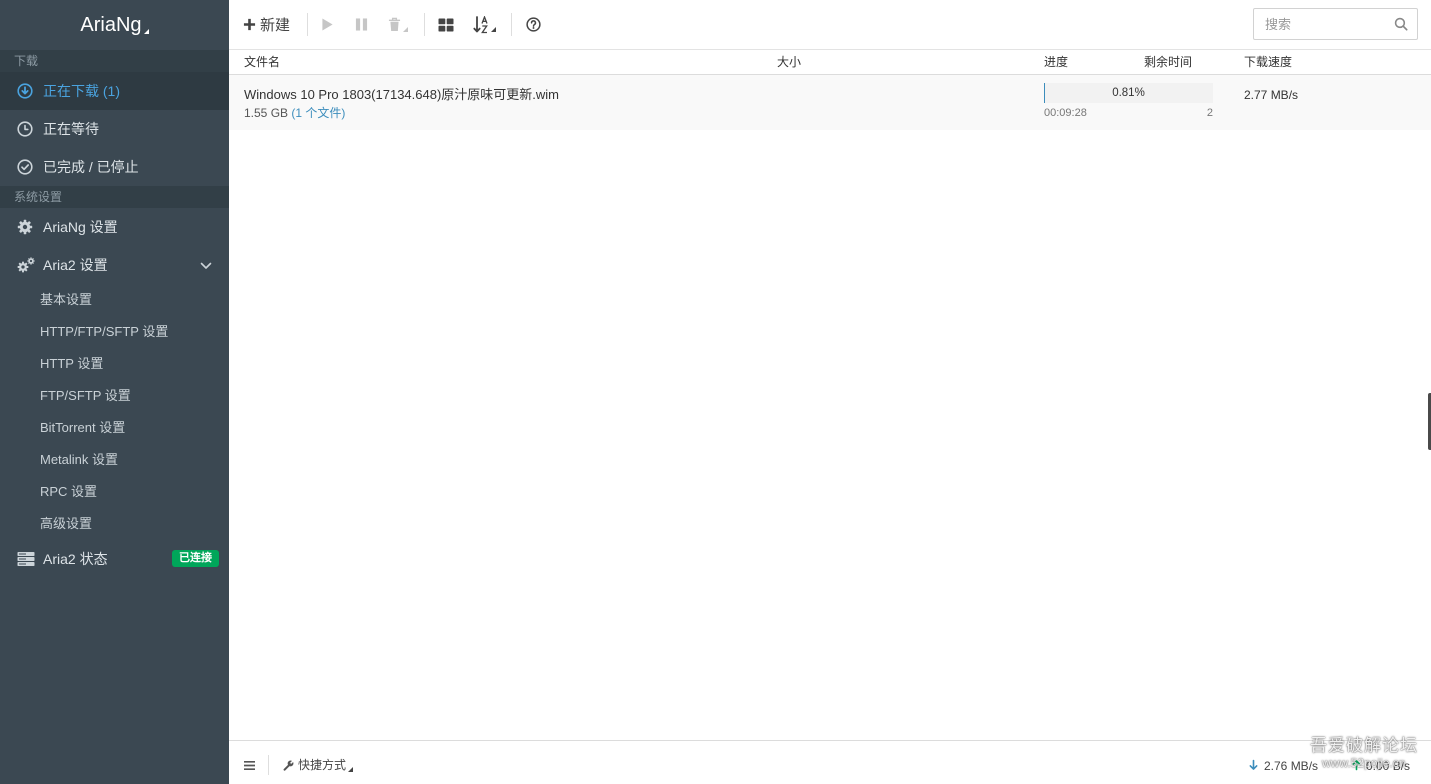 The height and width of the screenshot is (784, 1431). I want to click on sidebar-item-label: 正在等待, so click(71, 129).